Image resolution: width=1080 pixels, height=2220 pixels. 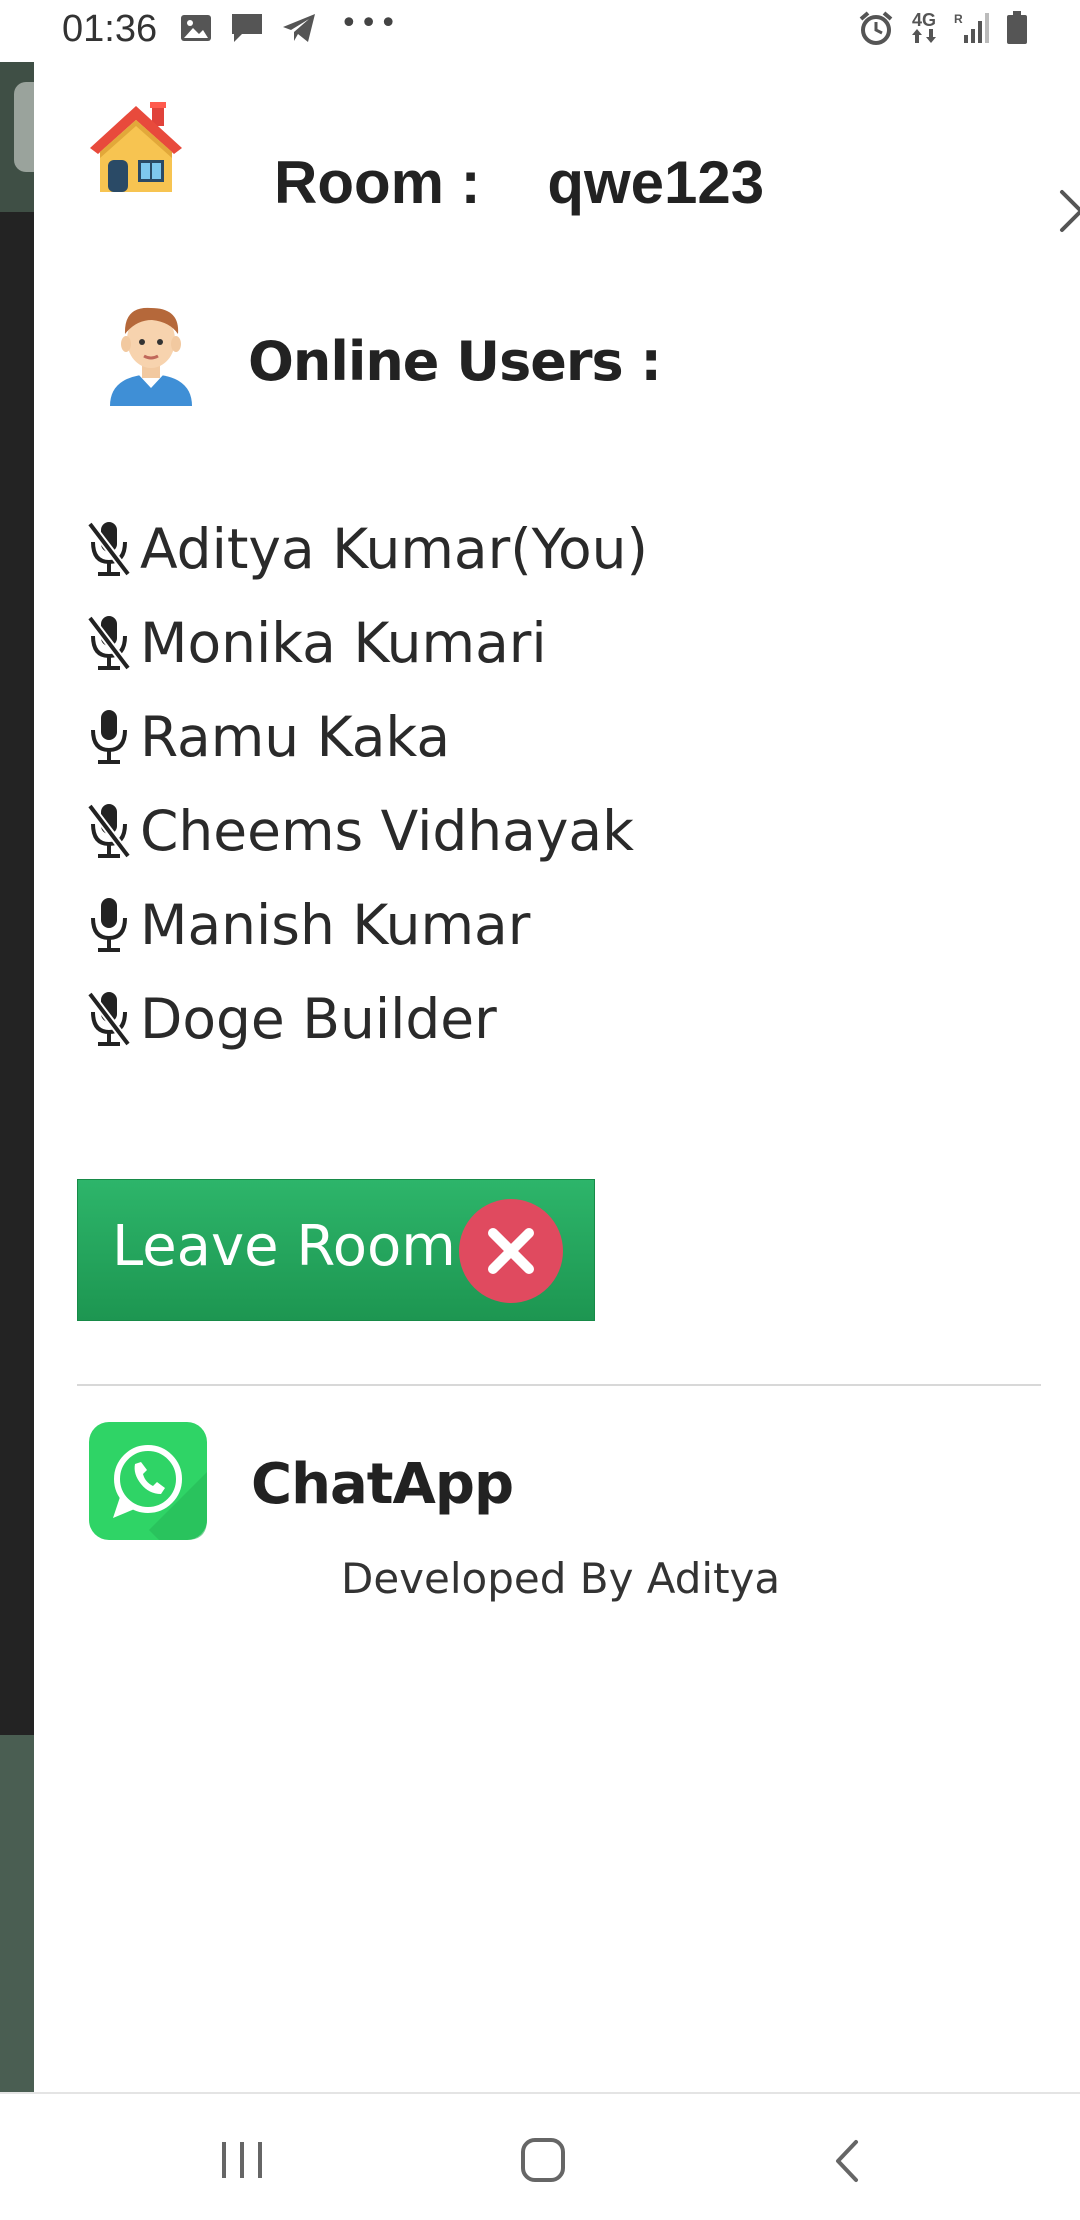 What do you see at coordinates (377, 182) in the screenshot?
I see `room-label: Room :` at bounding box center [377, 182].